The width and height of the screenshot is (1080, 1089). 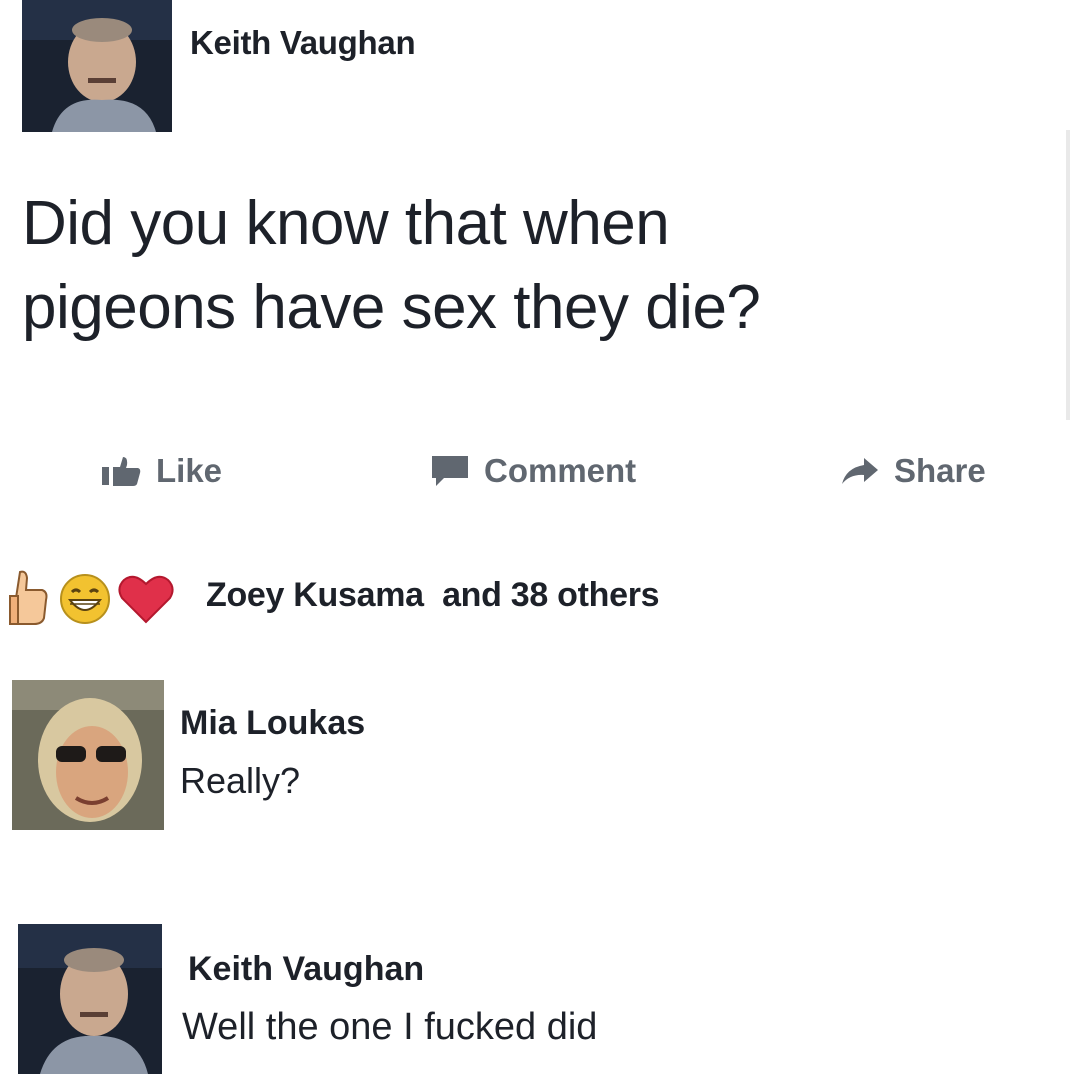 I want to click on comment-button: Comment, so click(x=533, y=471).